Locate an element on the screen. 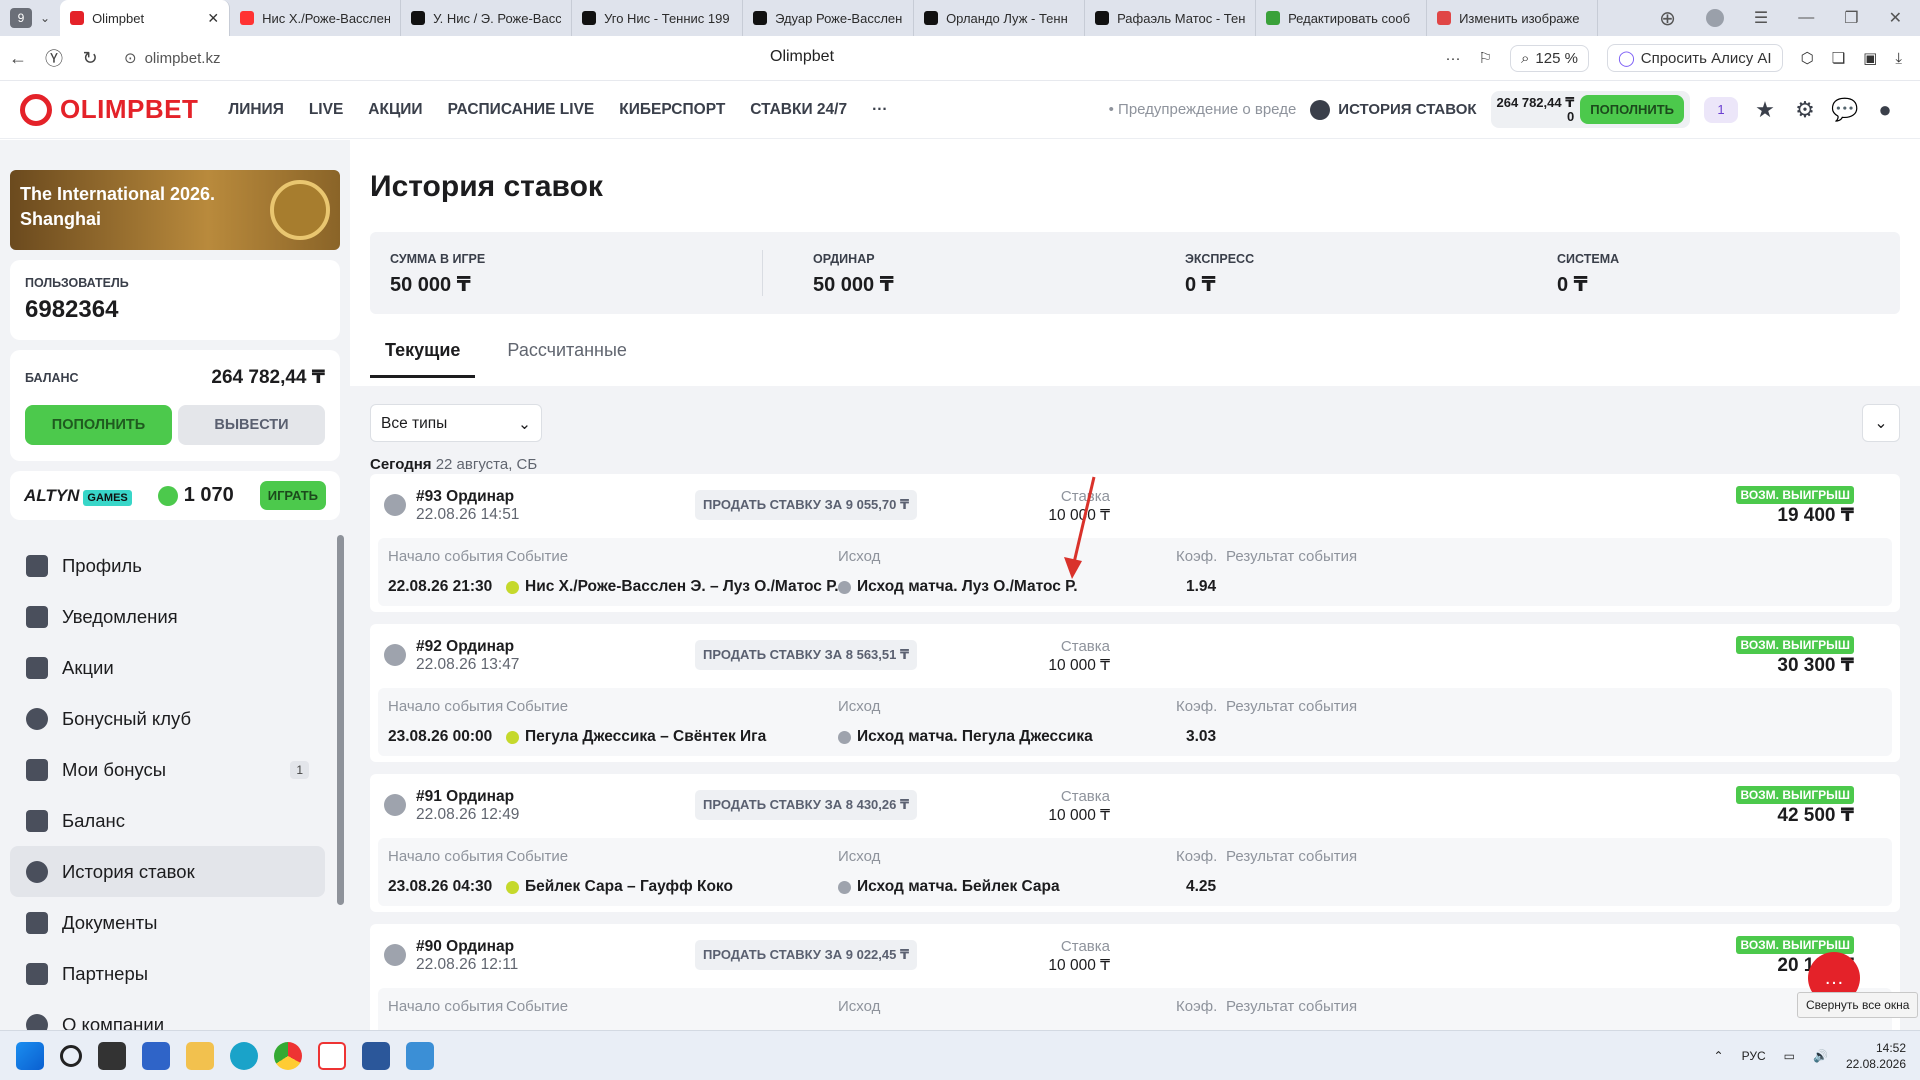  star-icon: ★ is located at coordinates (1765, 110).